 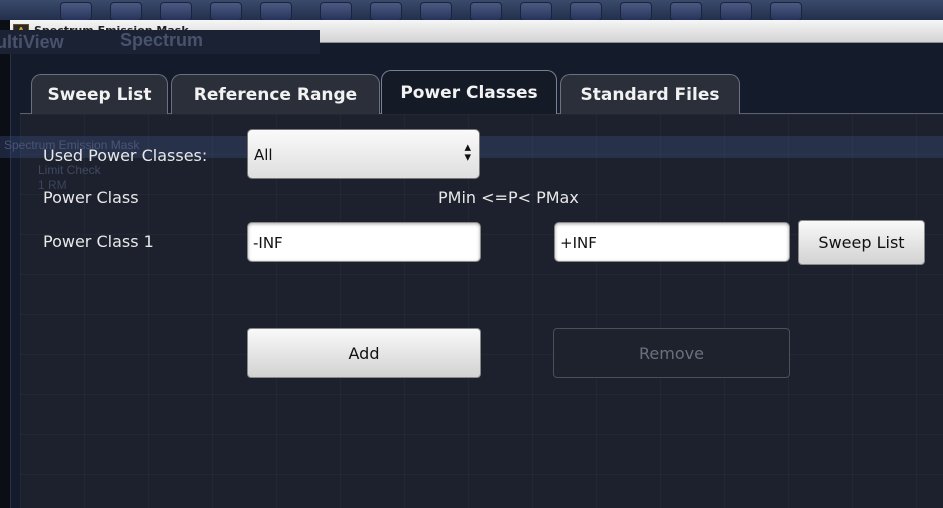 What do you see at coordinates (467, 152) in the screenshot?
I see `updown-arrow-icon: ▴ ▾` at bounding box center [467, 152].